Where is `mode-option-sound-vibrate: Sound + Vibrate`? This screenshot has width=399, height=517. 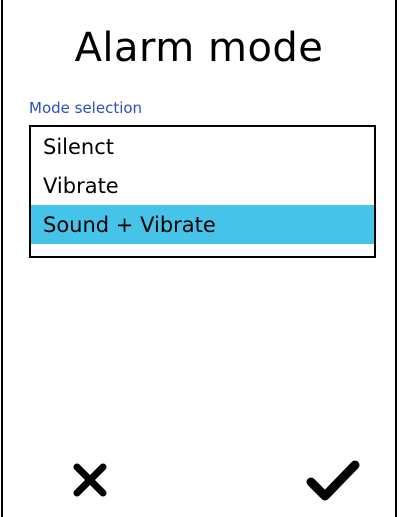
mode-option-sound-vibrate: Sound + Vibrate is located at coordinates (202, 224).